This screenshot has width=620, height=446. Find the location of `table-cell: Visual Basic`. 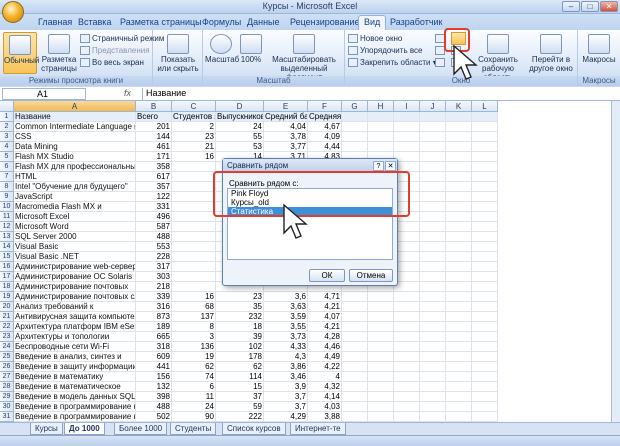

table-cell: Visual Basic is located at coordinates (75, 247).